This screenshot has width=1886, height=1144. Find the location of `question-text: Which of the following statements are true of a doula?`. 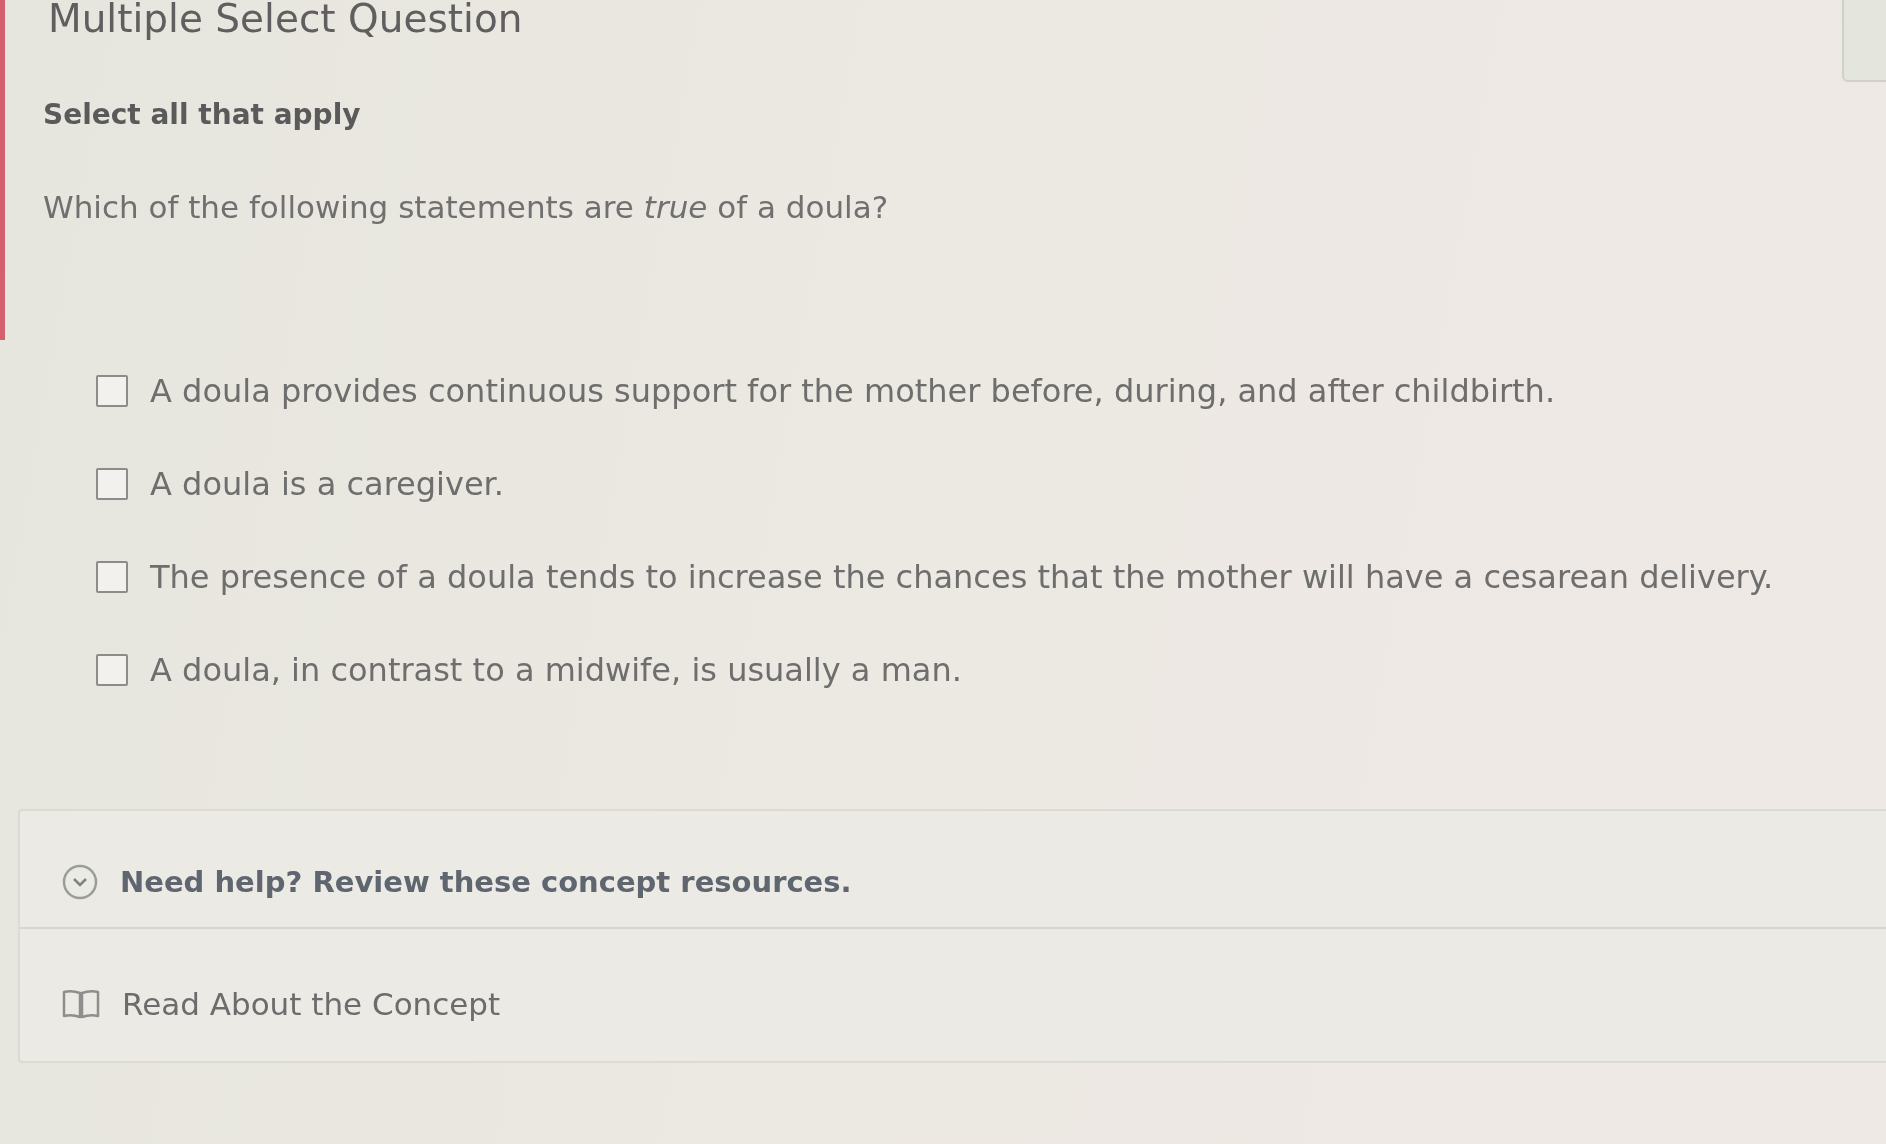

question-text: Which of the following statements are true of a doula? is located at coordinates (466, 207).